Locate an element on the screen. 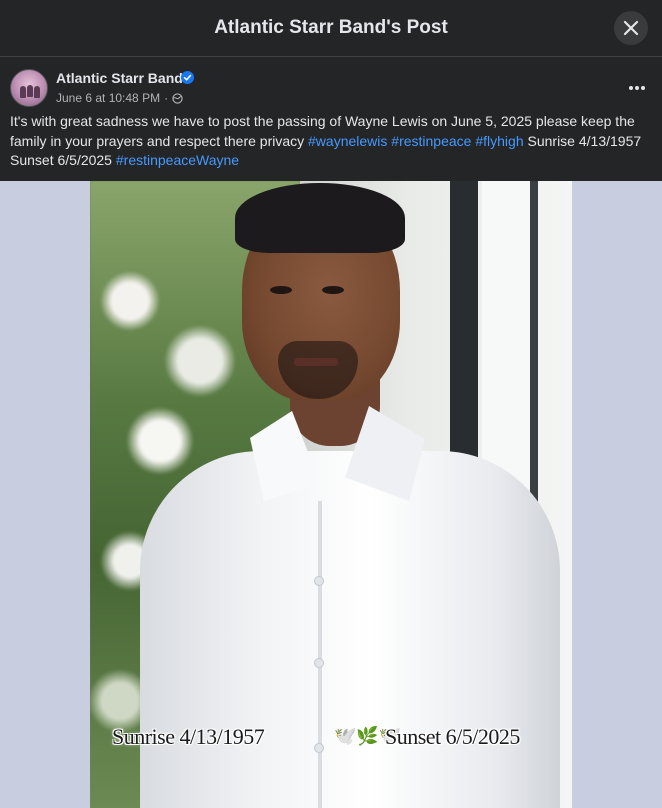 This screenshot has width=662, height=808. close-icon is located at coordinates (631, 28).